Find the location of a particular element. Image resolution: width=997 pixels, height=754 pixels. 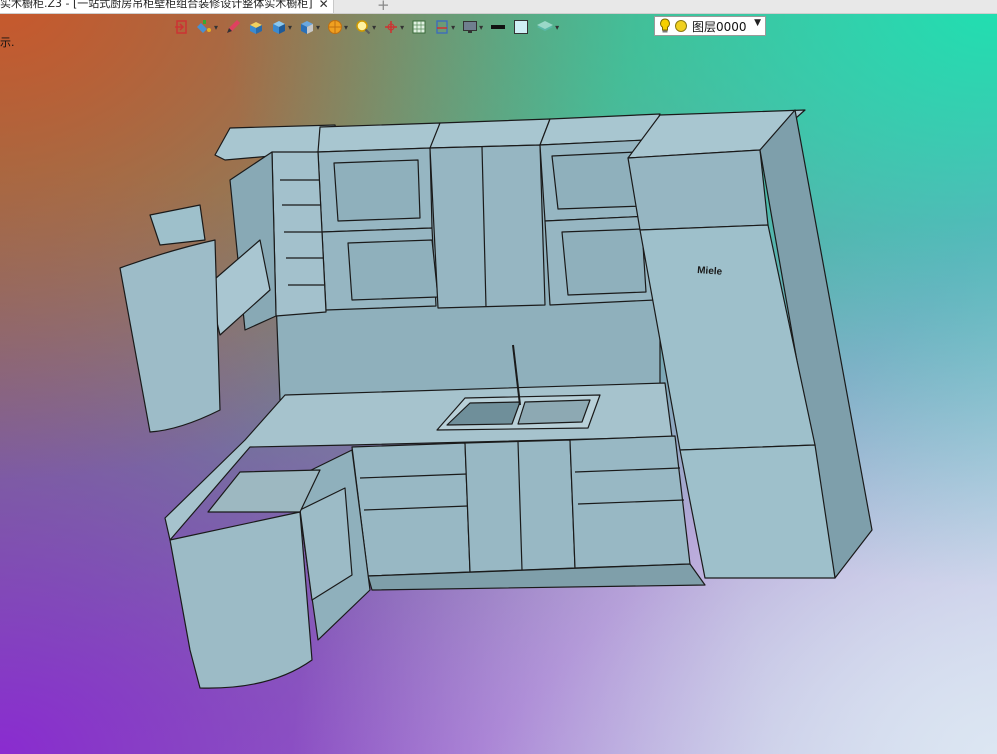

grid-icon is located at coordinates (419, 27).